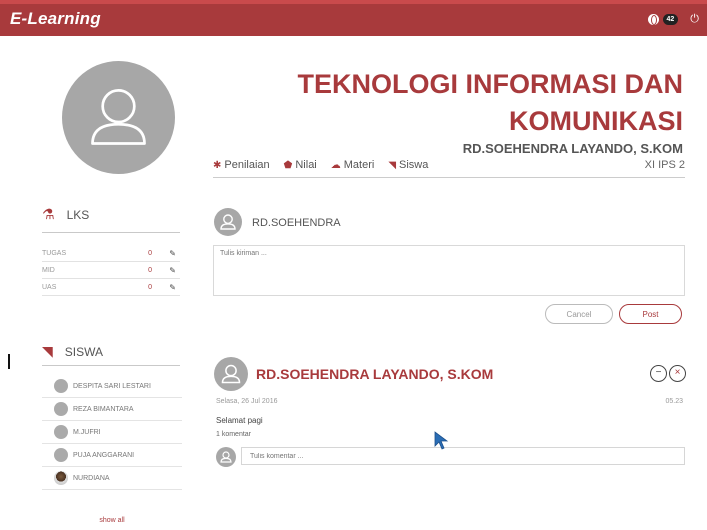 The image size is (707, 530). Describe the element at coordinates (572, 148) in the screenshot. I see `teacher-name: RD.SOEHENDRA LAYANDO, S.KOM` at that location.